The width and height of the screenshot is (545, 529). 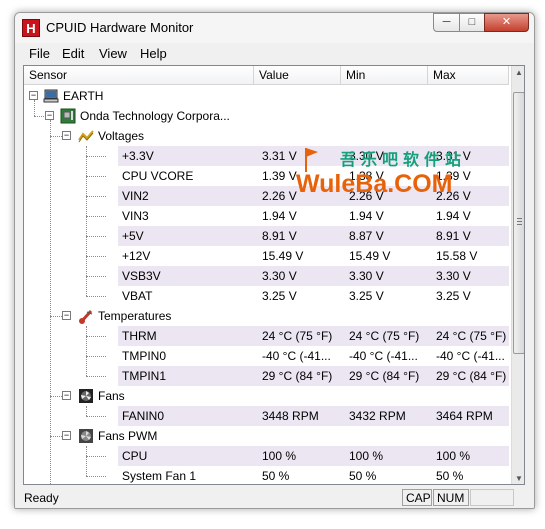 I want to click on sensor-name: TMPIN1, so click(x=144, y=376).